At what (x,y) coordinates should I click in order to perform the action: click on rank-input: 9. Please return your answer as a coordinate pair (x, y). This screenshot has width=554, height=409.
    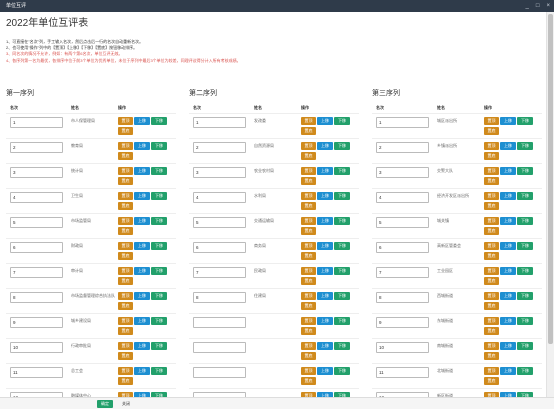
    Looking at the image, I should click on (36, 322).